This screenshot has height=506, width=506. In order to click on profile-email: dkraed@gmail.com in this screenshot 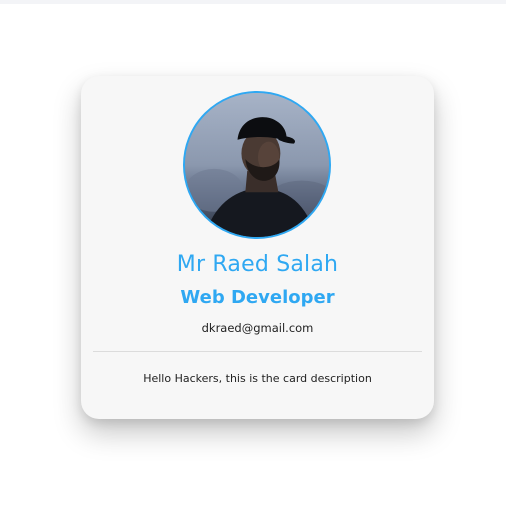, I will do `click(257, 328)`.